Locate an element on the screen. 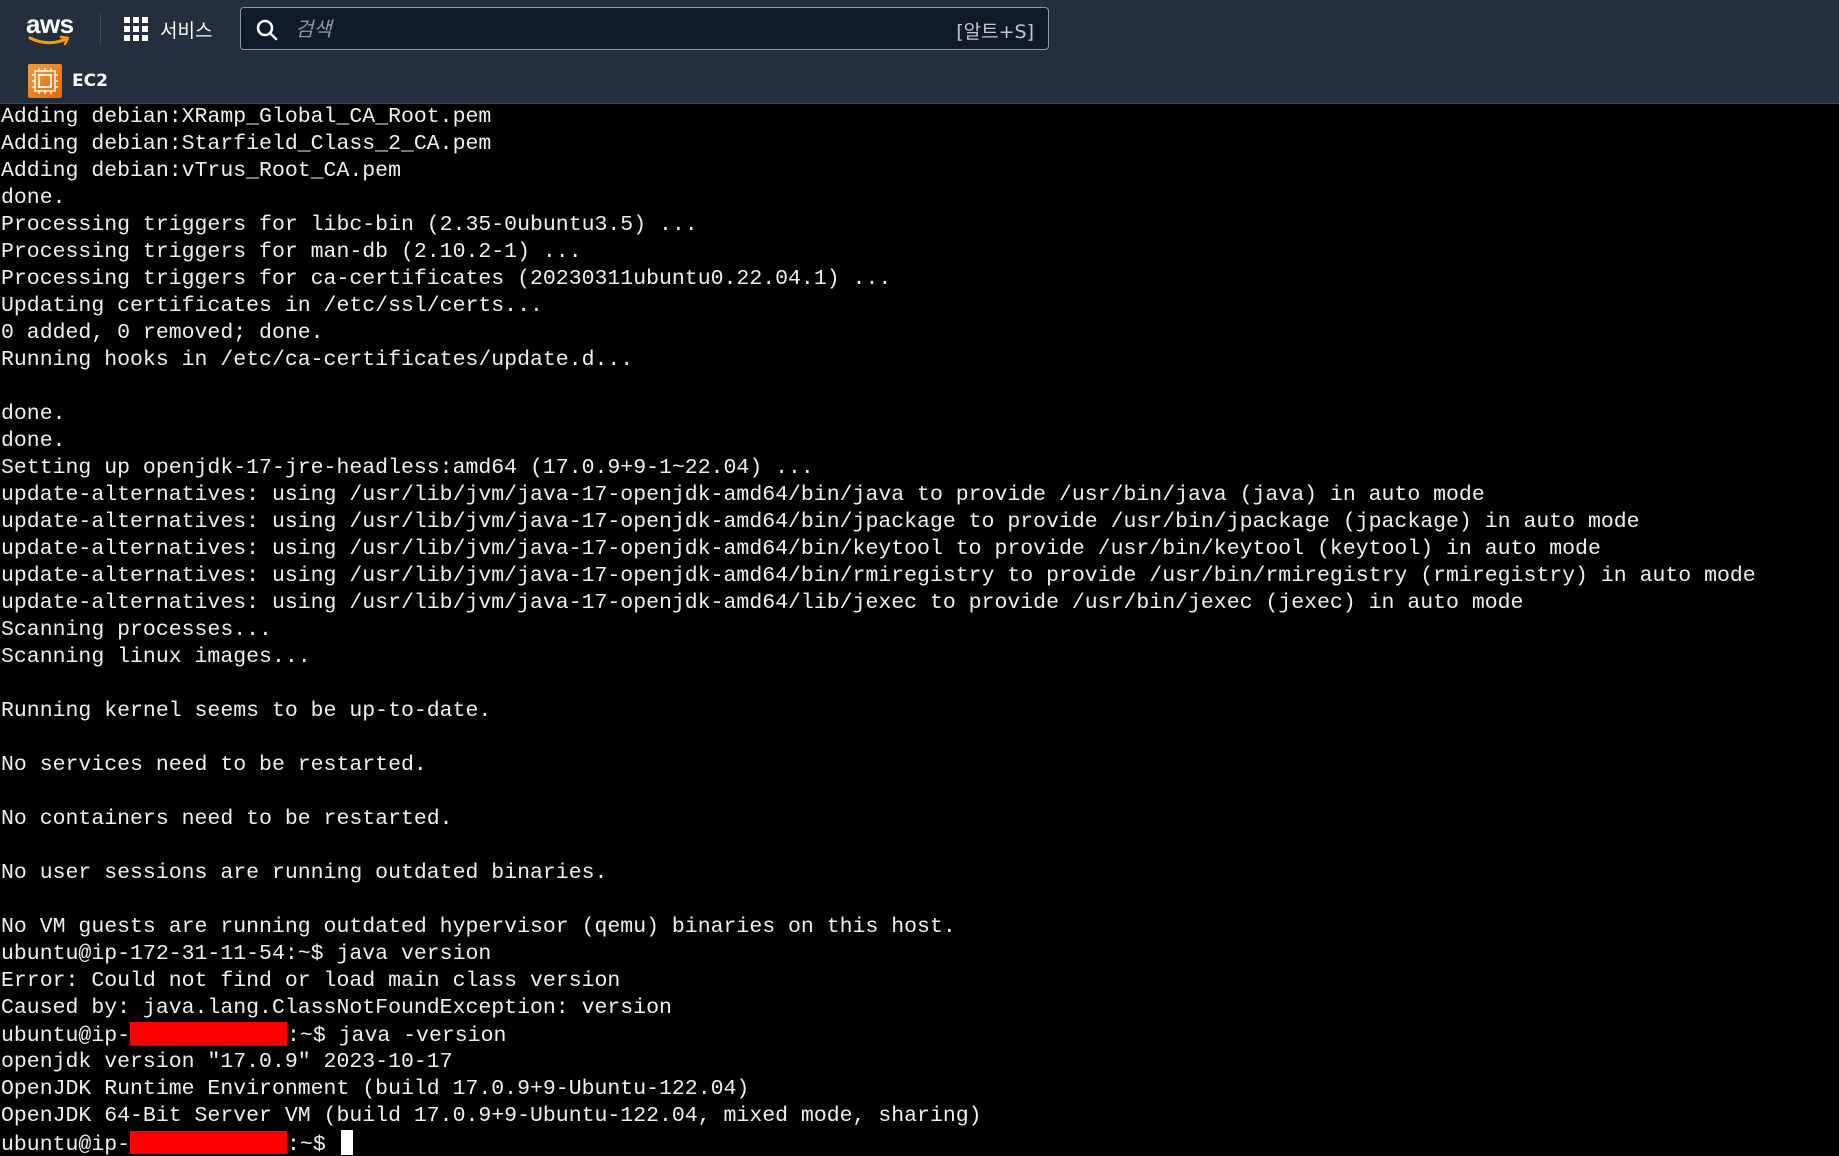 Image resolution: width=1839 pixels, height=1156 pixels. terminal-line: Adding debian:XRamp_Global_CA_Root.pem is located at coordinates (246, 117).